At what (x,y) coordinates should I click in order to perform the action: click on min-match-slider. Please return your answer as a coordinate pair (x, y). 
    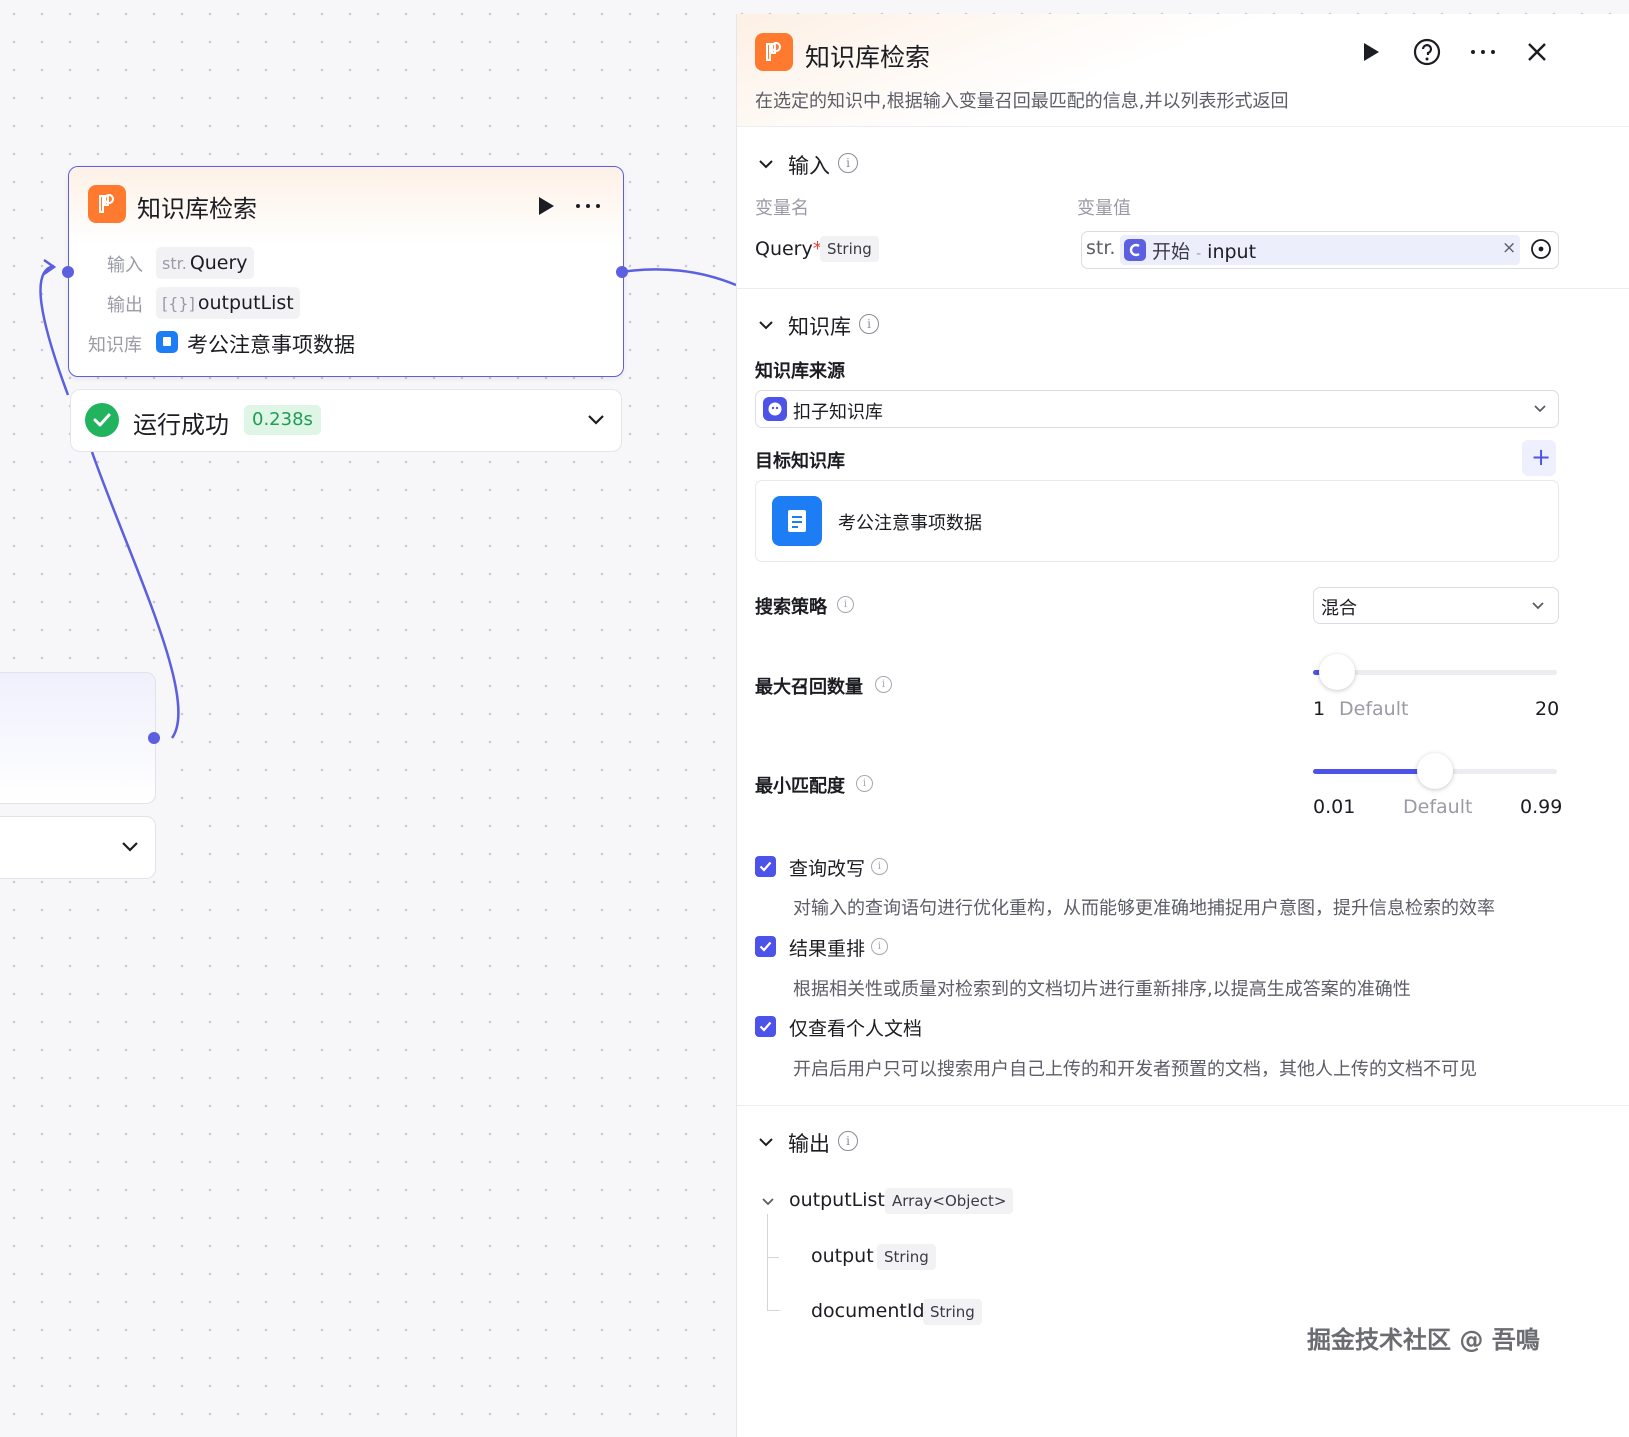
    Looking at the image, I should click on (1435, 771).